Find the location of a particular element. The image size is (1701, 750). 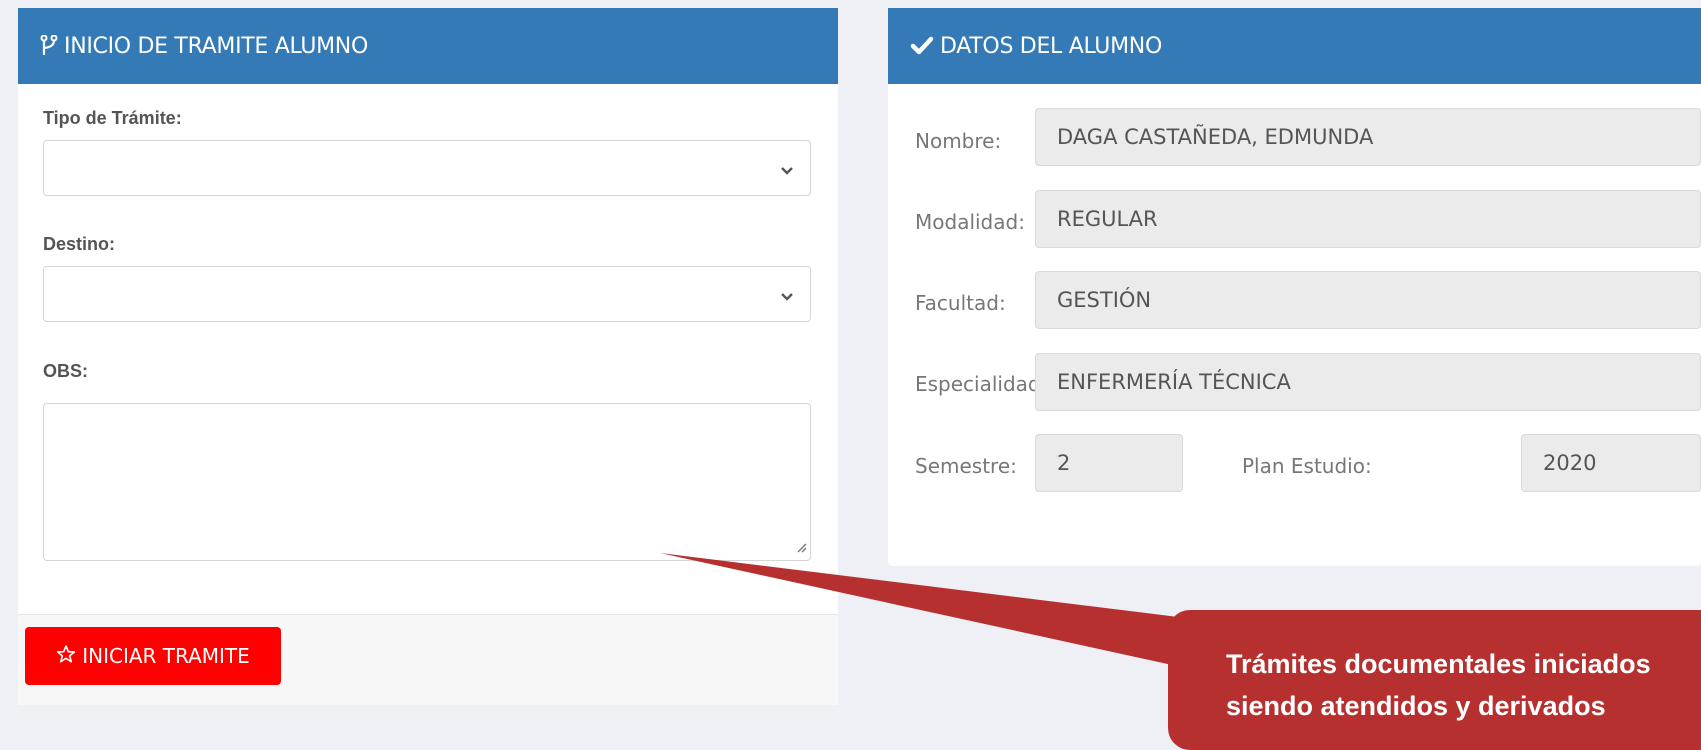

callout-line-2: siendo atendidos y derivados is located at coordinates (1416, 705).